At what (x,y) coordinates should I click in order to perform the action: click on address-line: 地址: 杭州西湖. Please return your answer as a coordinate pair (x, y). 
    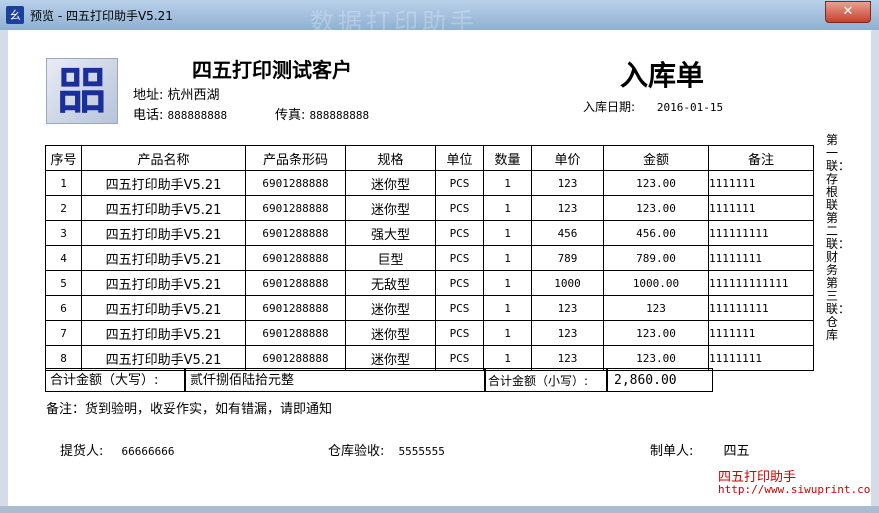
    Looking at the image, I should click on (176, 93).